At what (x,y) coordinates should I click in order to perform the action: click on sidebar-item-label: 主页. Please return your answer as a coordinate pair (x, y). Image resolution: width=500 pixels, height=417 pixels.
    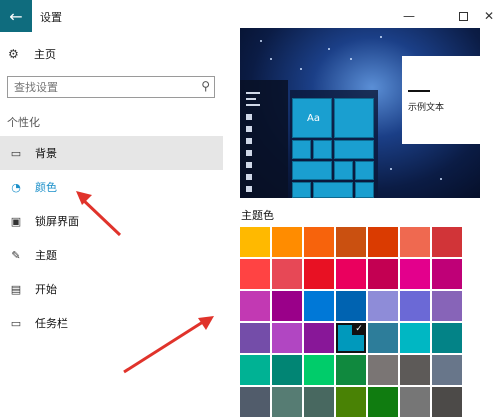
    Looking at the image, I should click on (45, 54).